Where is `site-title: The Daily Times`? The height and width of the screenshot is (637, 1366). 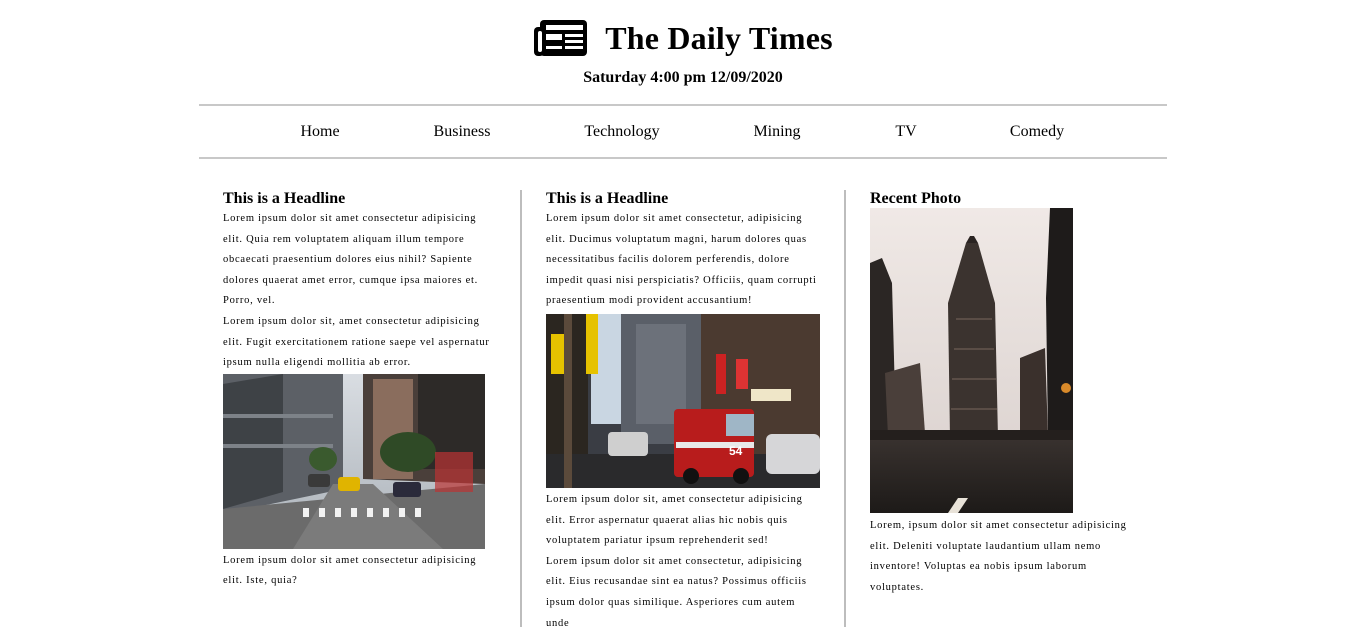
site-title: The Daily Times is located at coordinates (719, 37).